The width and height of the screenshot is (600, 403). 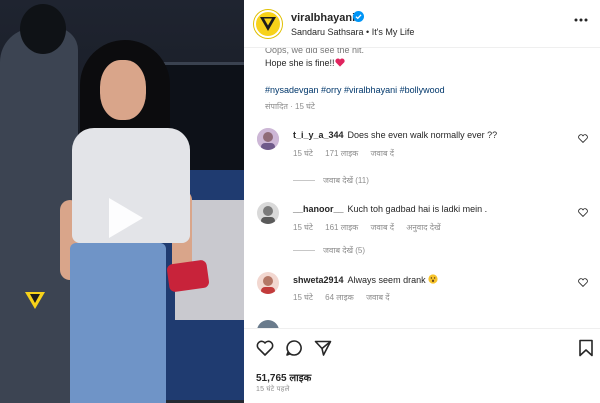 I want to click on astonished-face-emoji-icon, so click(x=433, y=279).